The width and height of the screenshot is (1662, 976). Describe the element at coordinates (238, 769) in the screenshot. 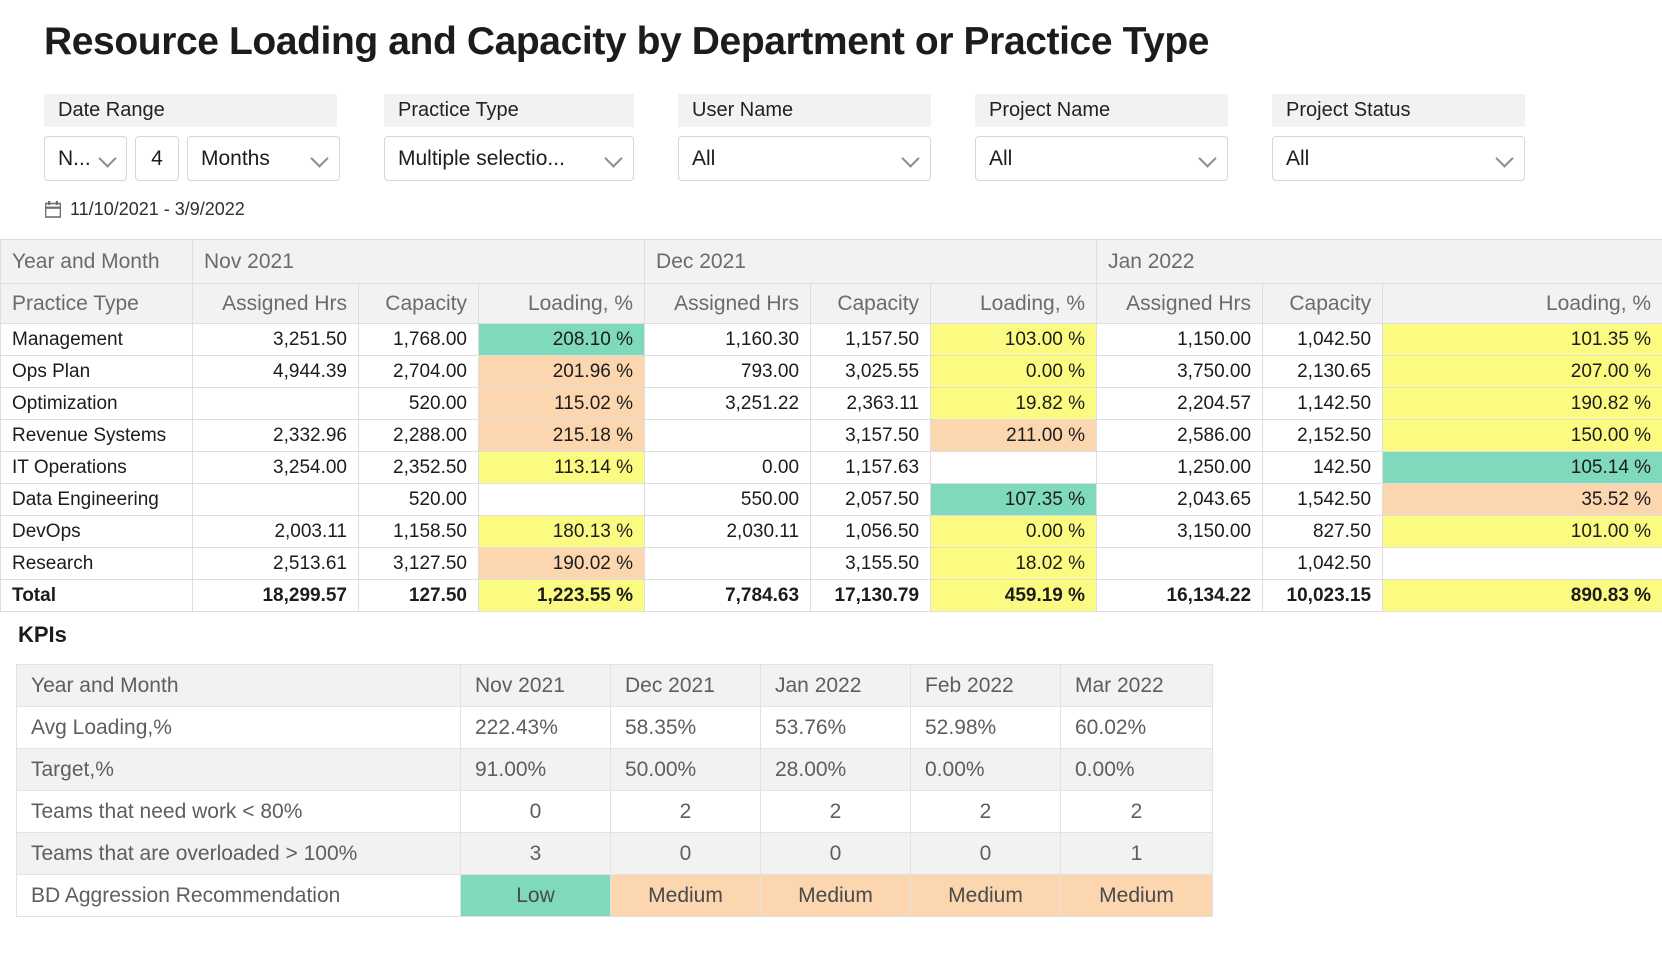

I see `kpi-row-label: Target,%` at that location.